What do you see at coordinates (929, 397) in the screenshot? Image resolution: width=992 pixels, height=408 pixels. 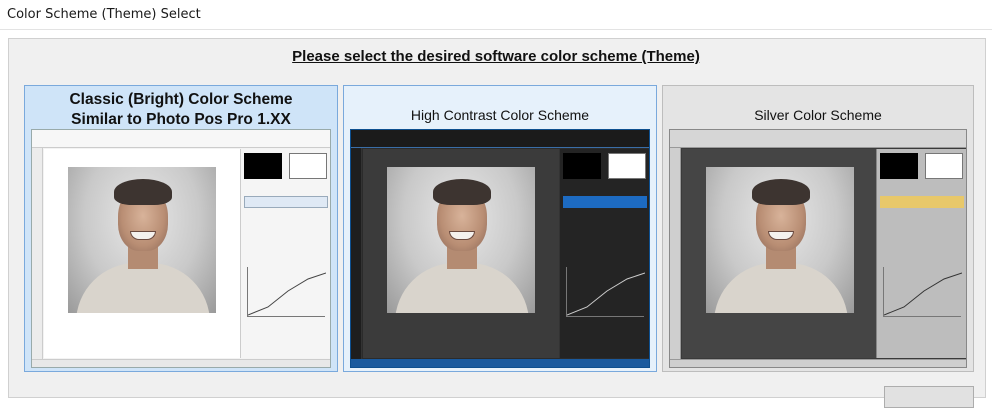 I see `dialog-button` at bounding box center [929, 397].